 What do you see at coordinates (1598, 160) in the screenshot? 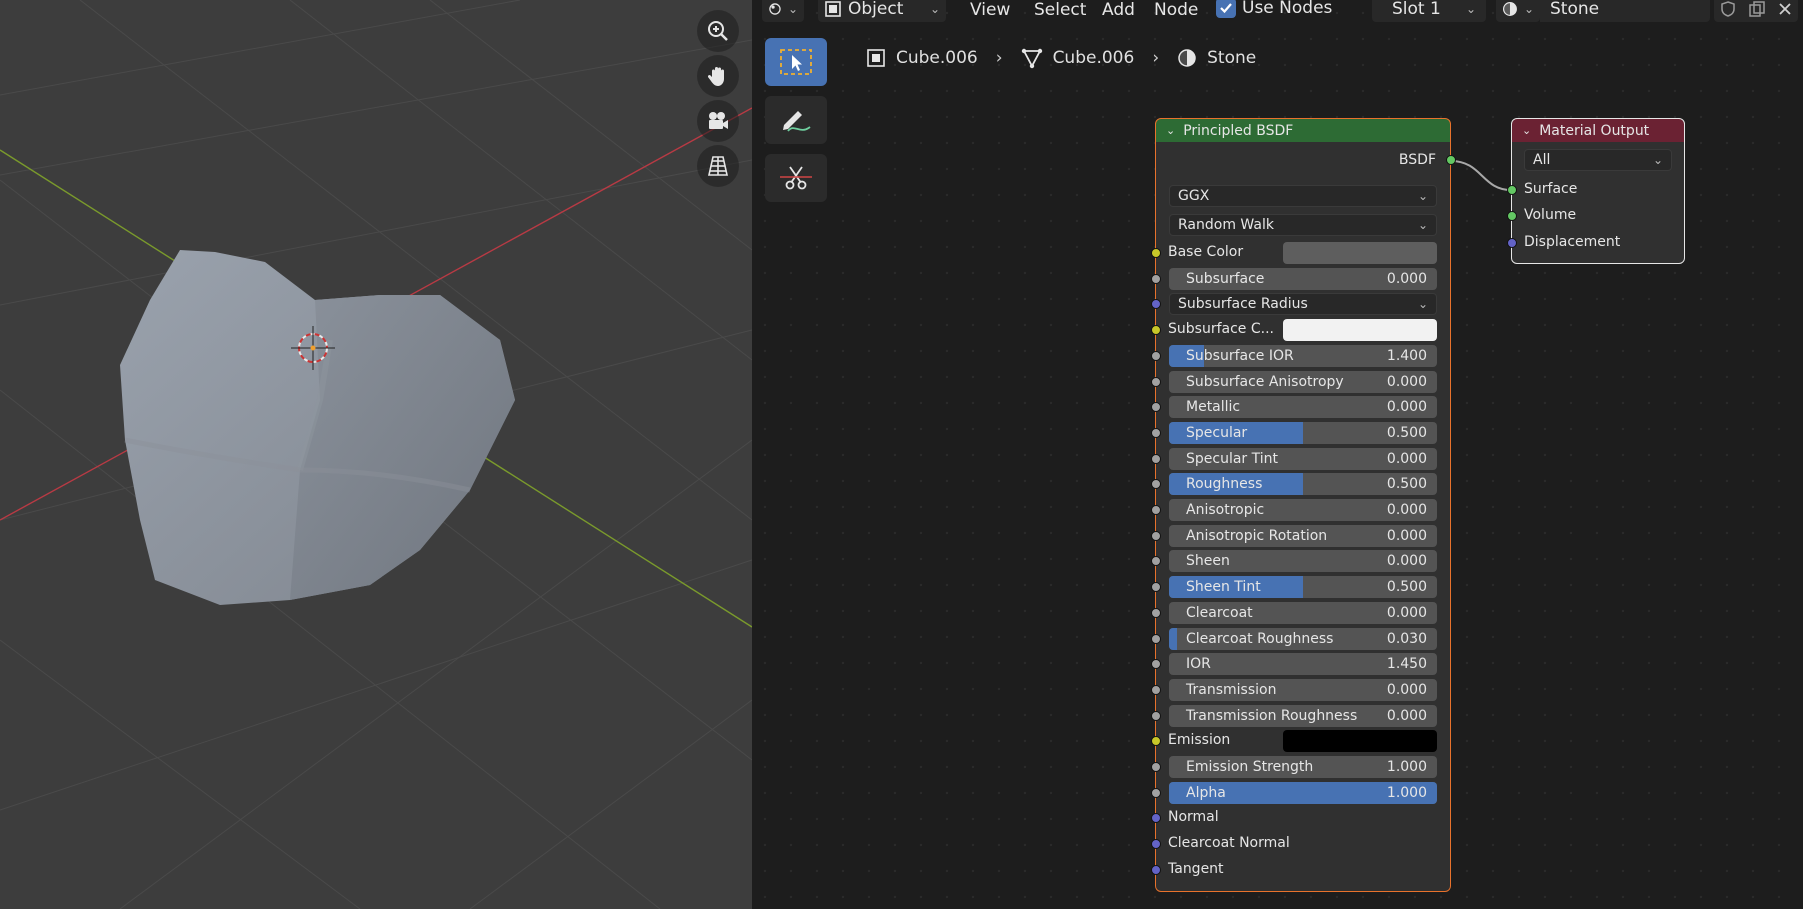
I see `output-target-dropdown: All ⌄` at bounding box center [1598, 160].